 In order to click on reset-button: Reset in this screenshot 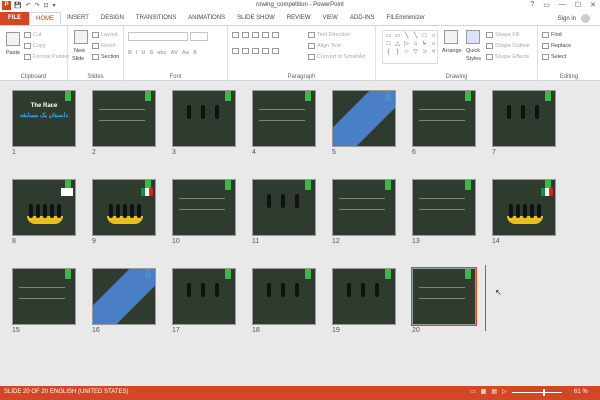, I will do `click(103, 46)`.